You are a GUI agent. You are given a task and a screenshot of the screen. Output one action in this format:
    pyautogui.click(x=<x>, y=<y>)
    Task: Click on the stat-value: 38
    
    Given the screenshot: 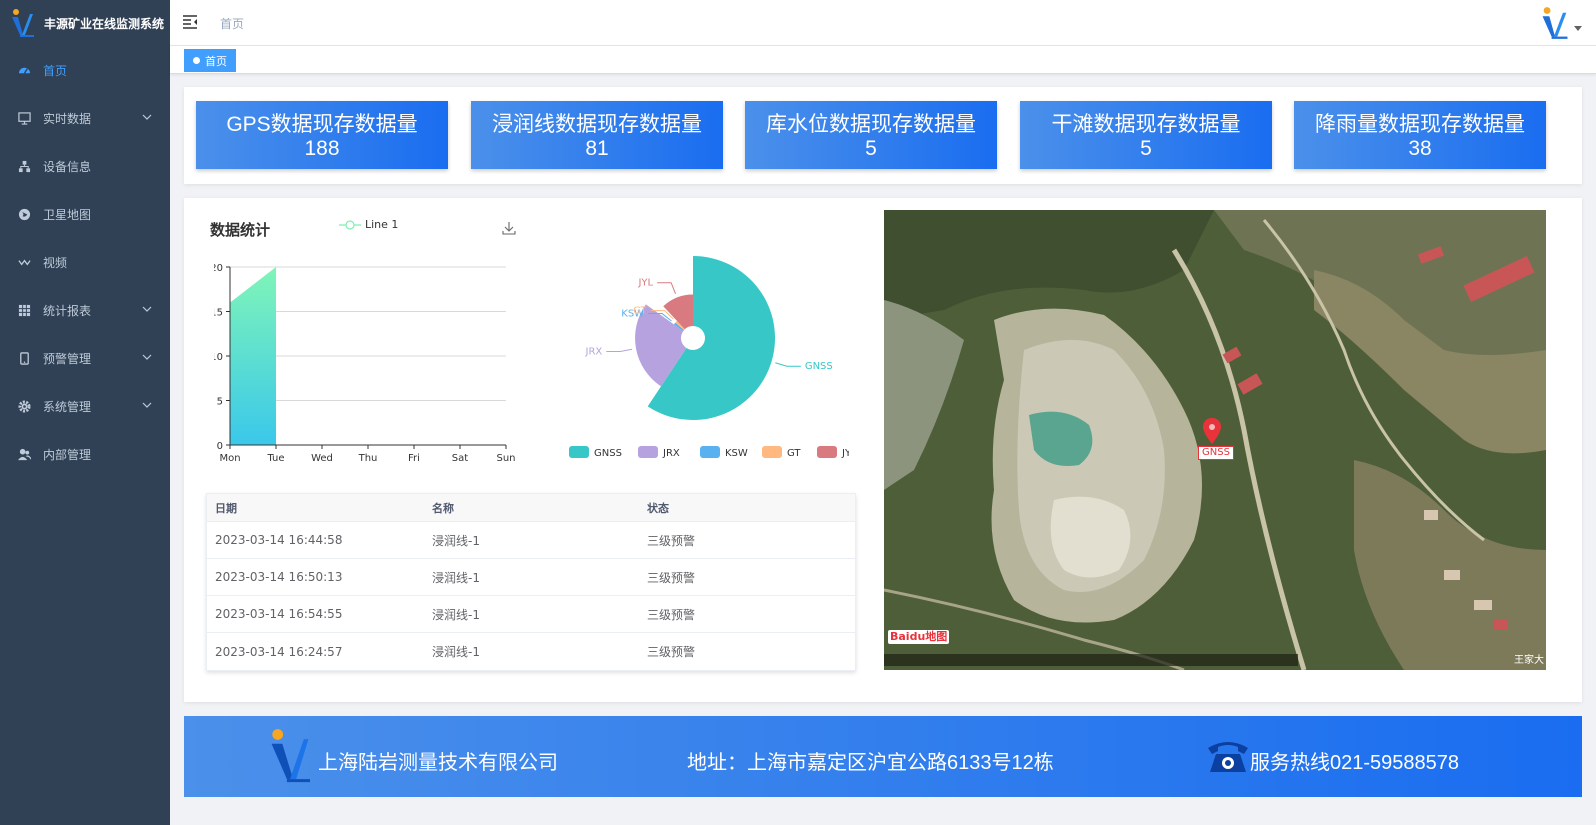 What is the action you would take?
    pyautogui.click(x=1420, y=148)
    